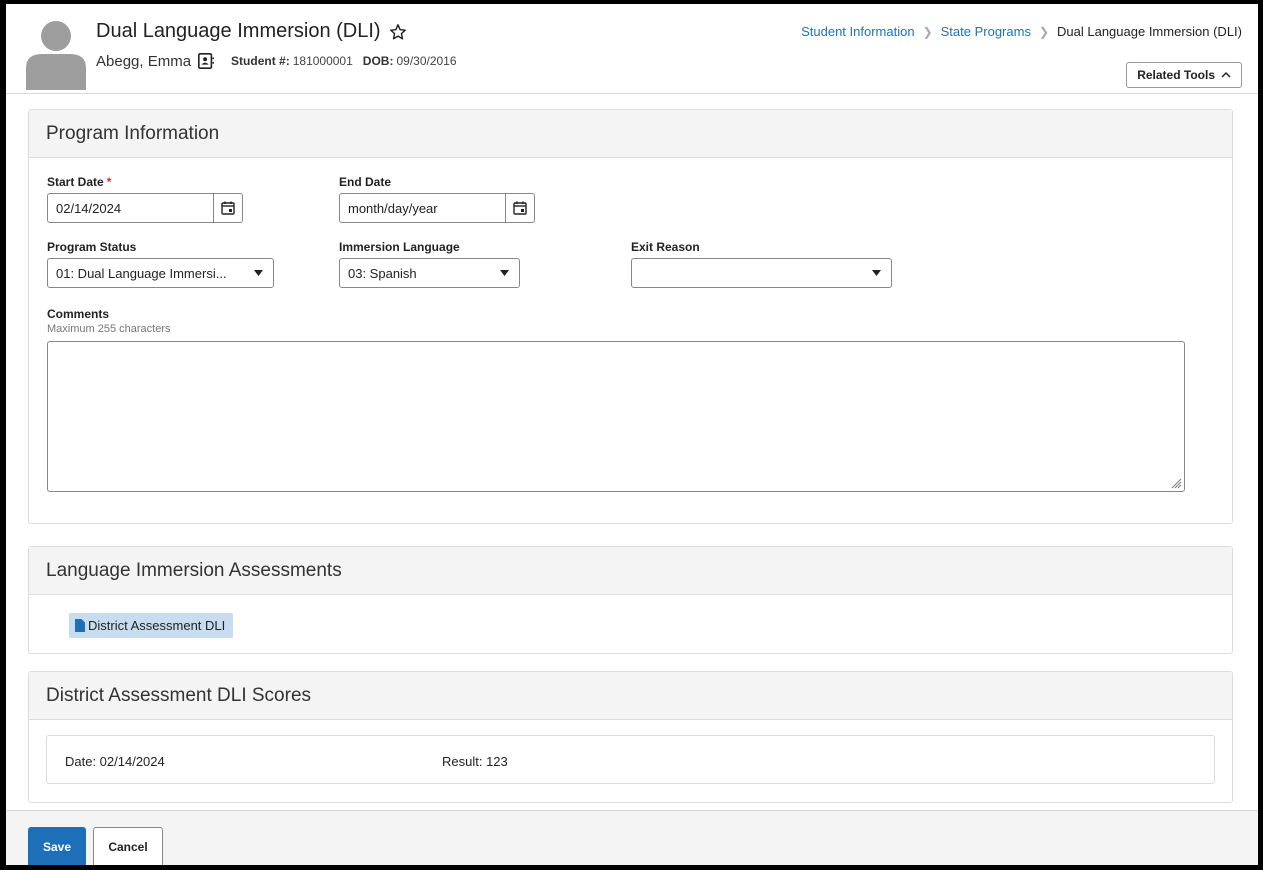  What do you see at coordinates (238, 31) in the screenshot?
I see `page-title: Dual Language Immersion (DLI)` at bounding box center [238, 31].